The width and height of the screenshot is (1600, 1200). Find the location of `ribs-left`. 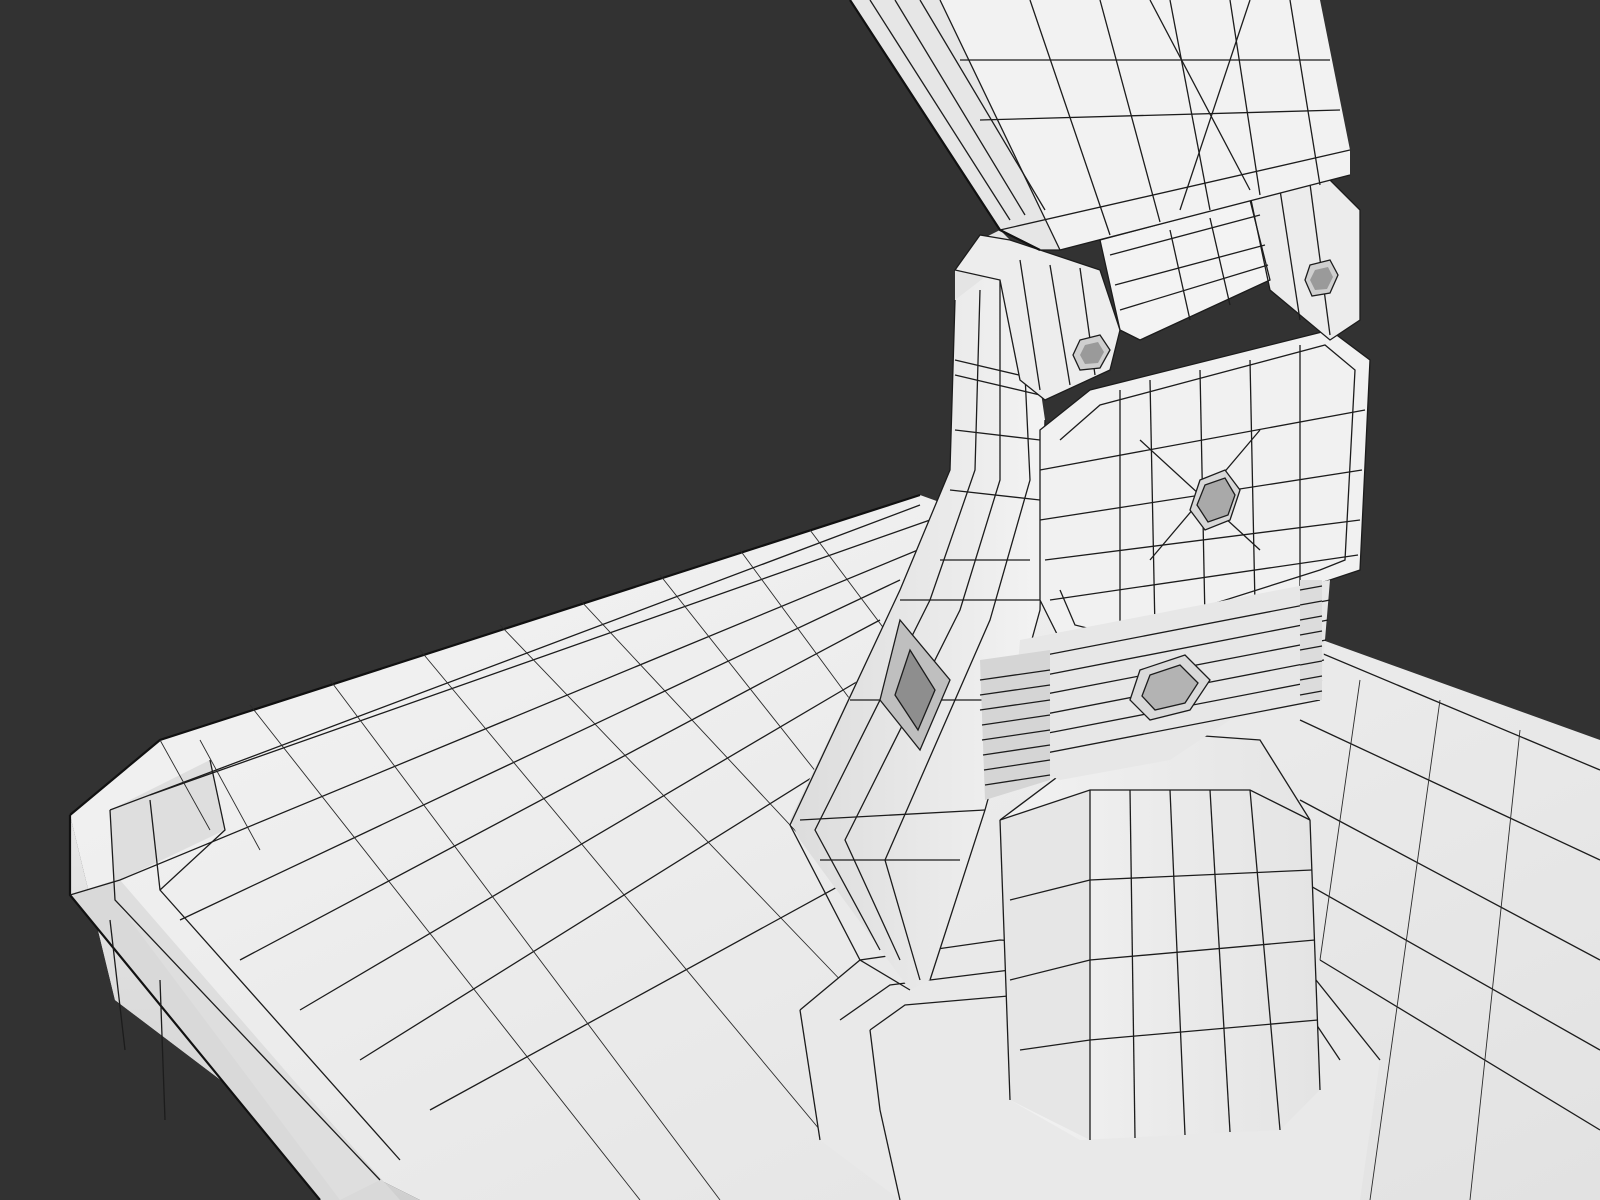

ribs-left is located at coordinates (1015, 725).